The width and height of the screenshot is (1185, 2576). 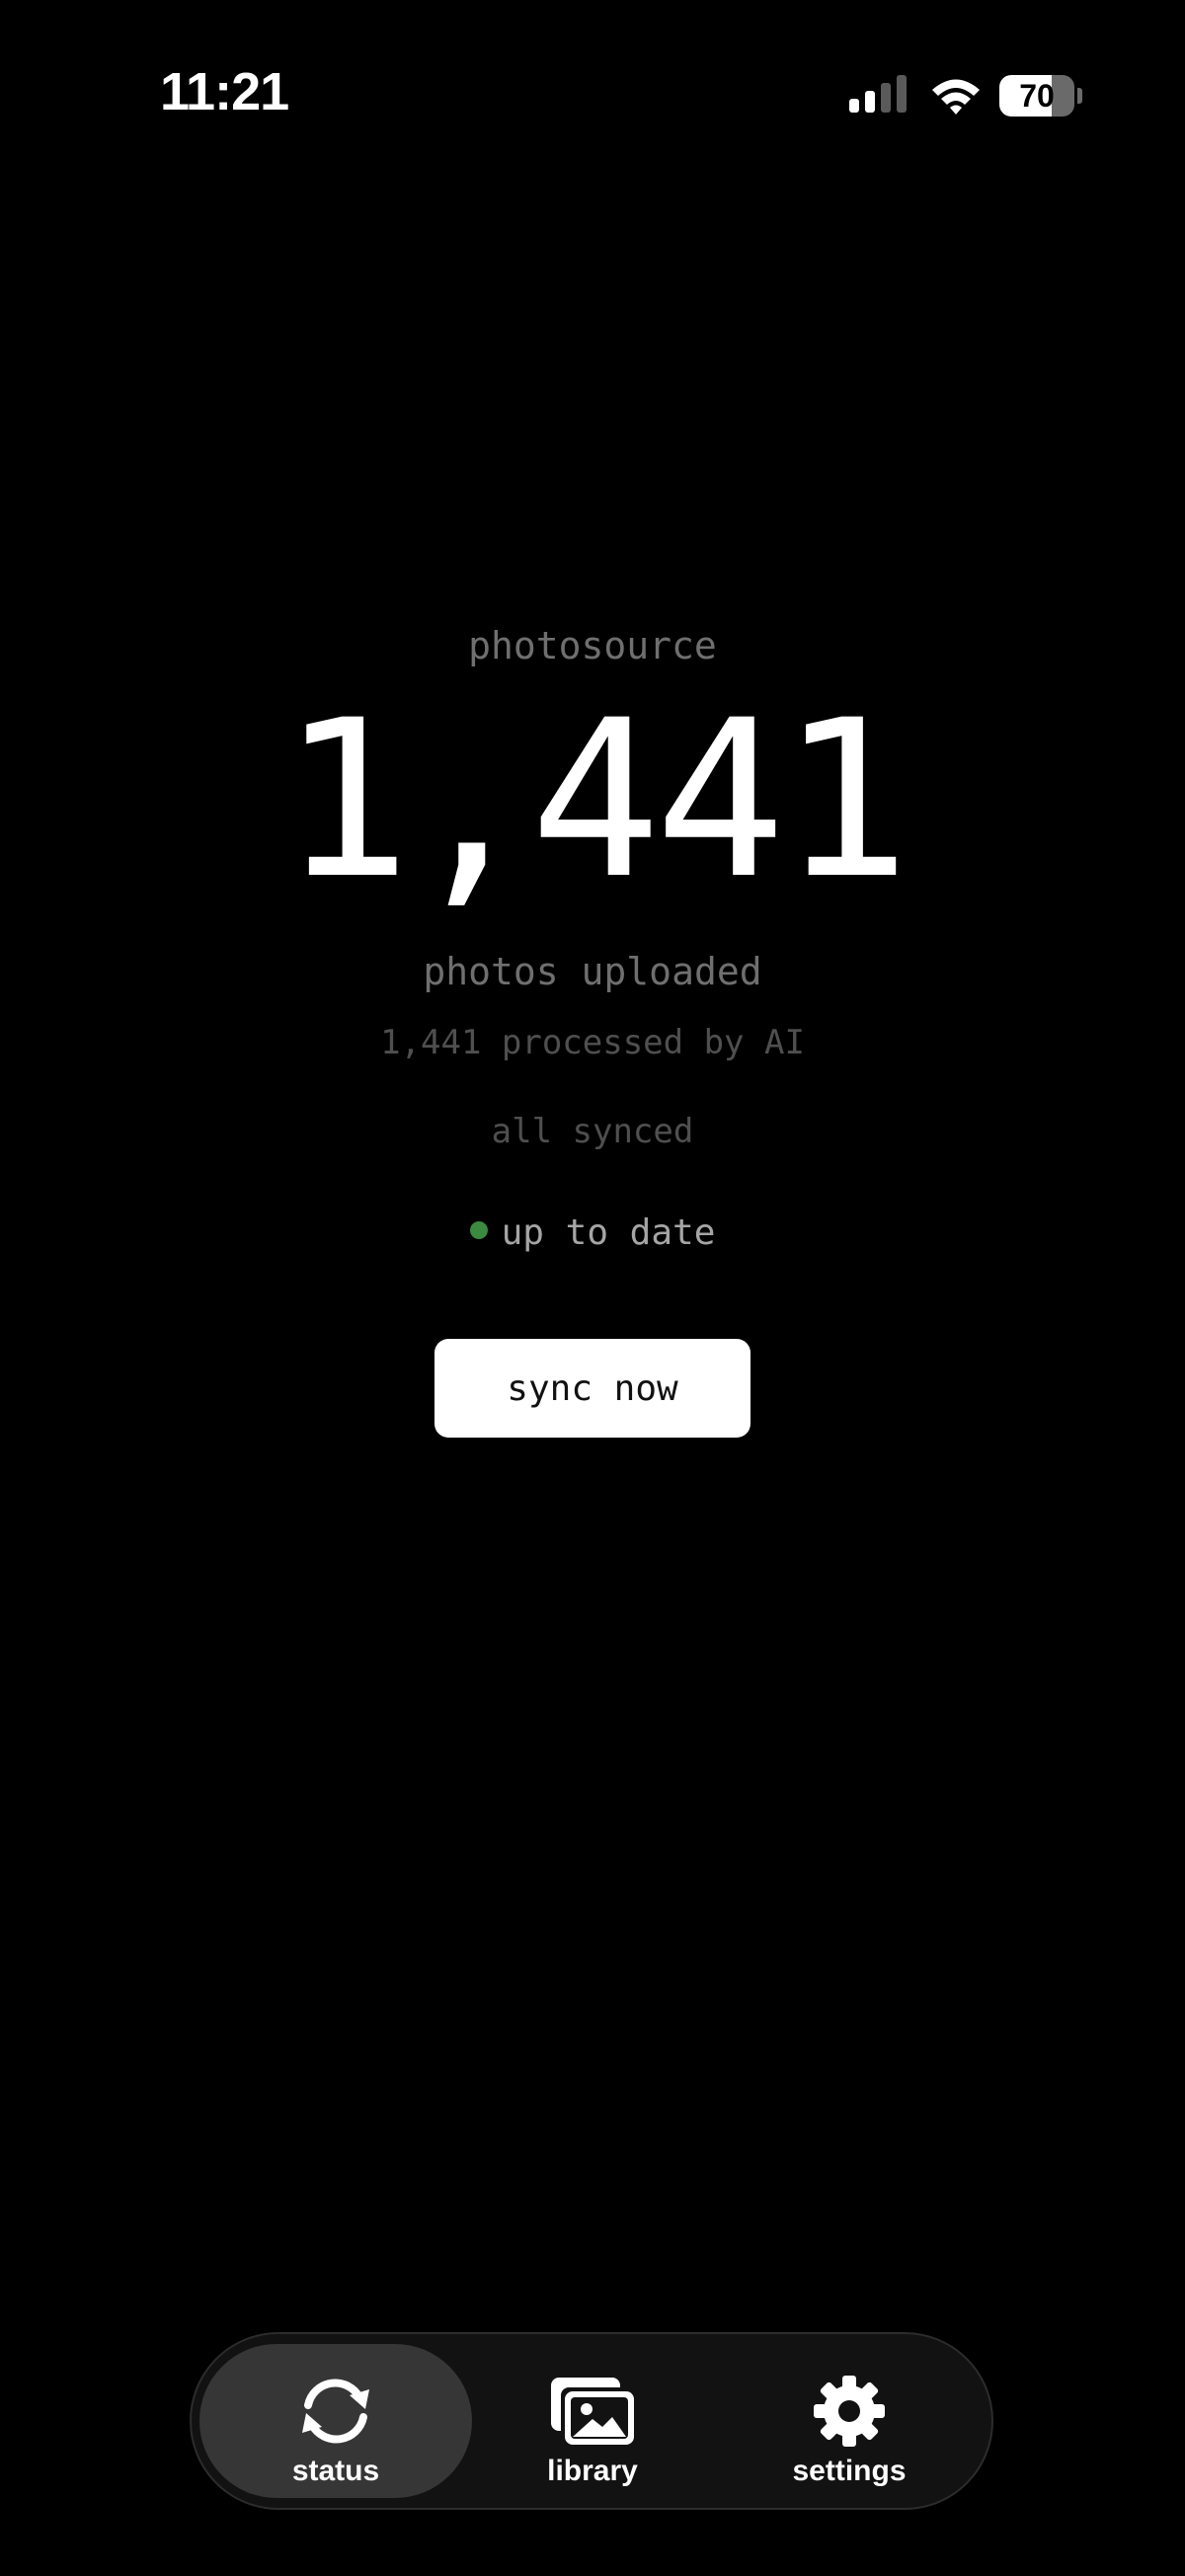 What do you see at coordinates (1037, 96) in the screenshot?
I see `battery-level-text: 70` at bounding box center [1037, 96].